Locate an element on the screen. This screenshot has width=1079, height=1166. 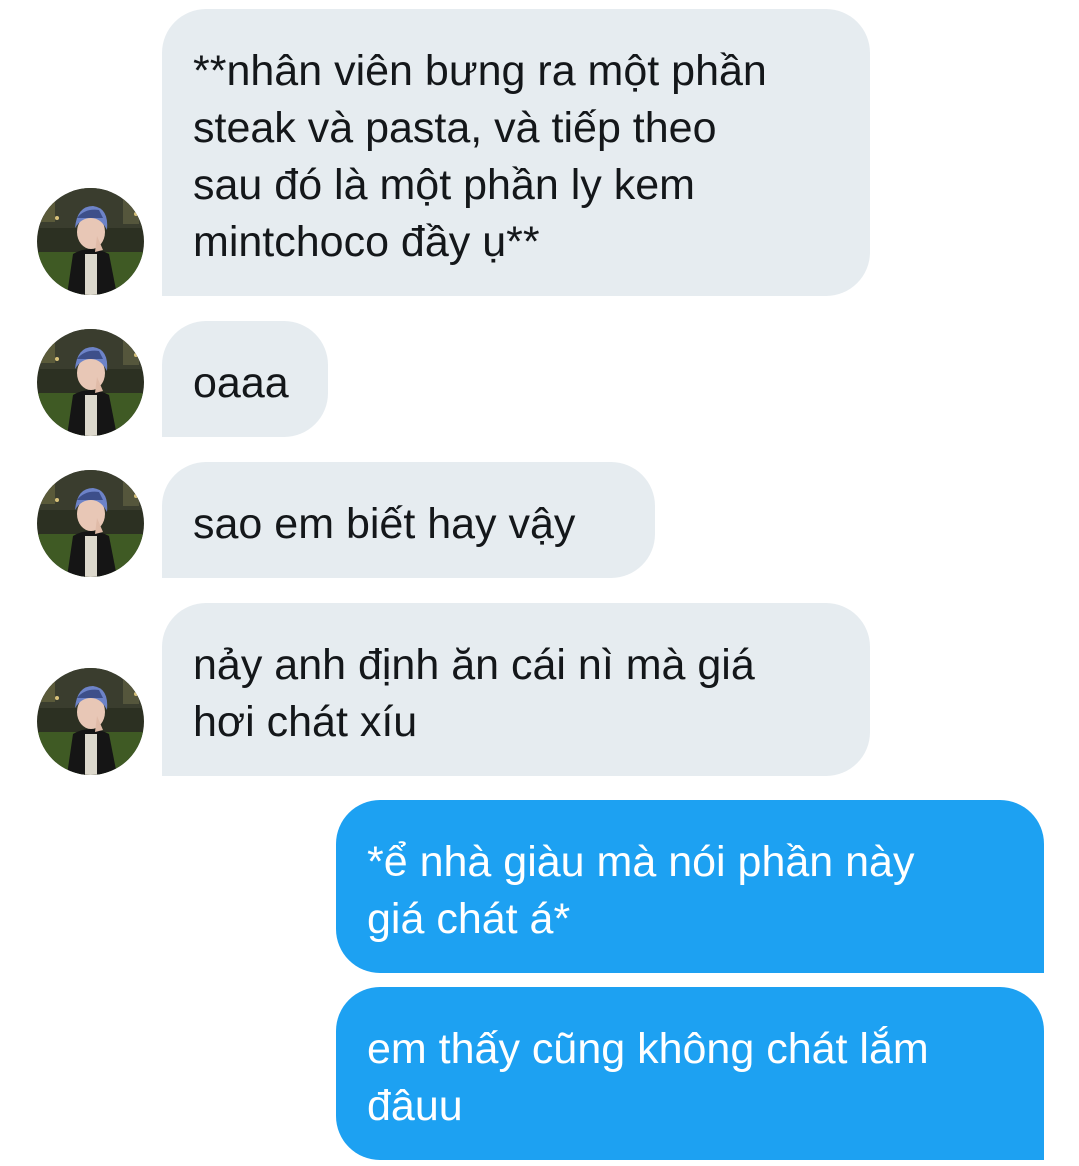
message-bubble-incoming: sao em biết hay vậy is located at coordinates (408, 520).